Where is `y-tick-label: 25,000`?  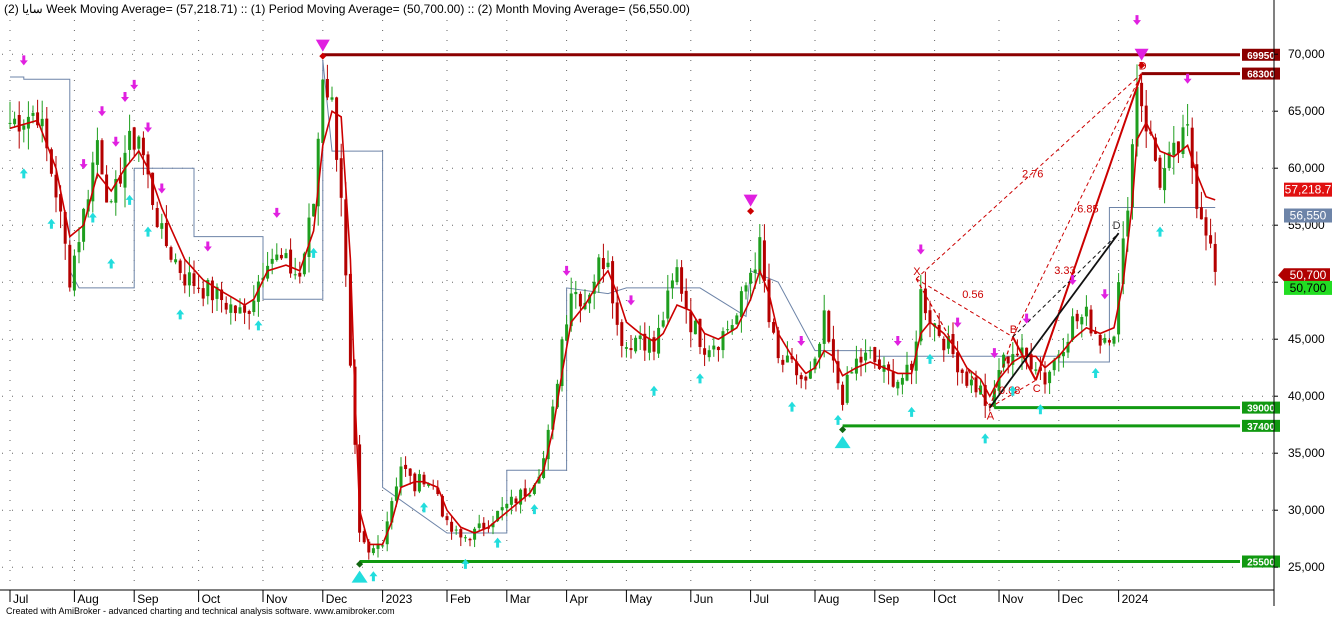
y-tick-label: 25,000 is located at coordinates (1306, 567).